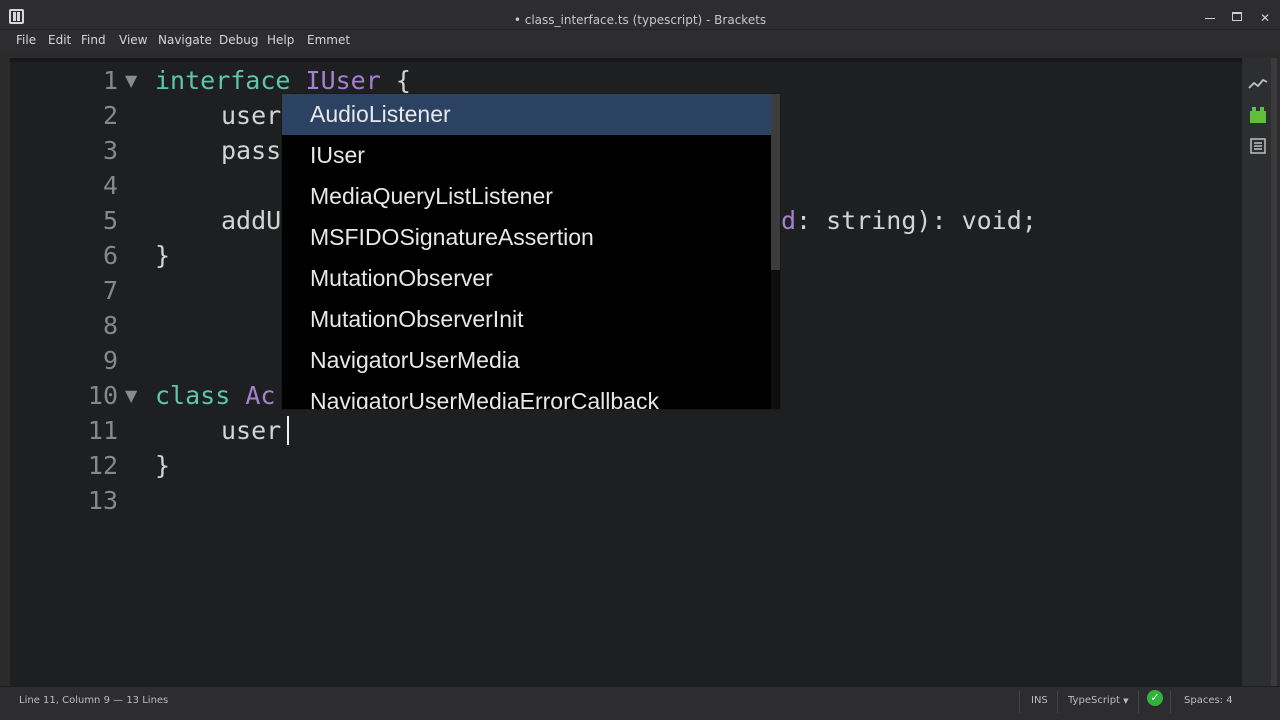 This screenshot has width=1280, height=720. I want to click on menu-view: View, so click(133, 41).